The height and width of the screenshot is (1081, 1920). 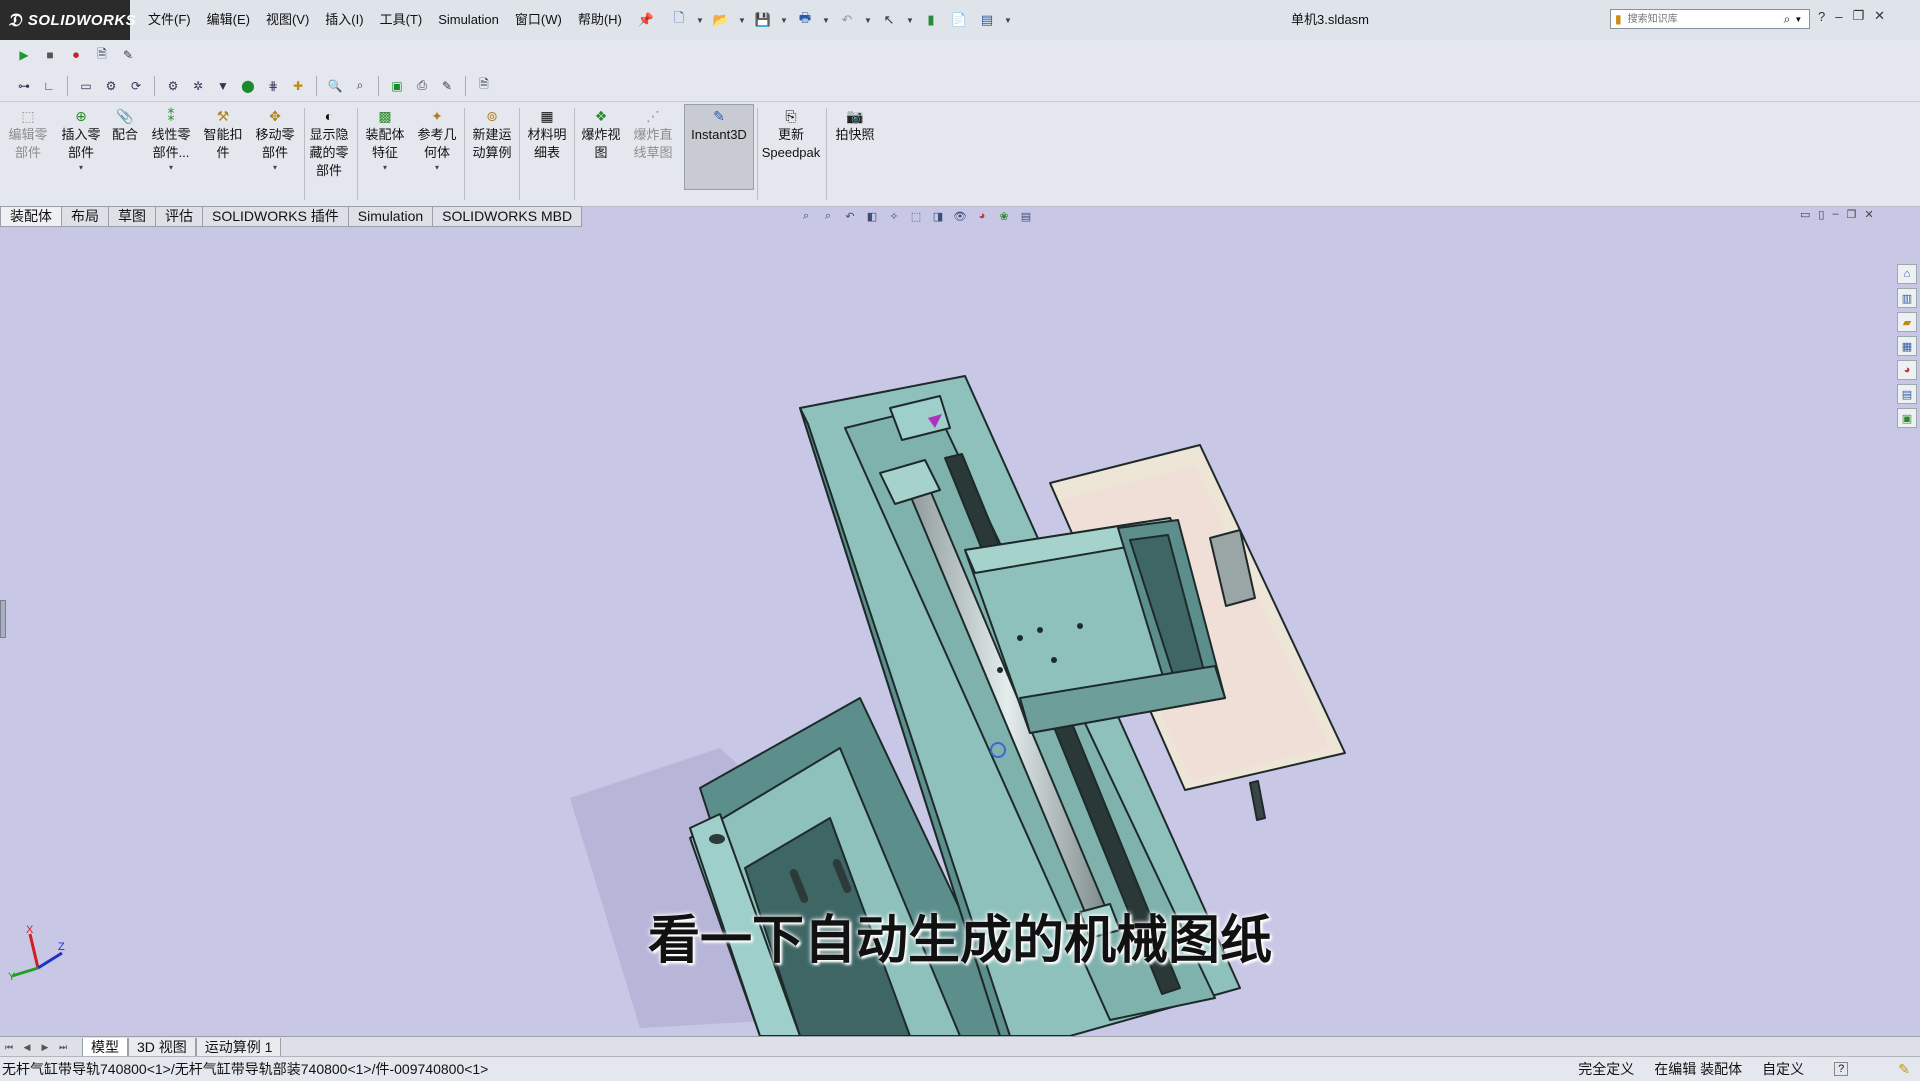 I want to click on assembly-features-button: ▩ 装配体 特征 ▾, so click(x=385, y=140).